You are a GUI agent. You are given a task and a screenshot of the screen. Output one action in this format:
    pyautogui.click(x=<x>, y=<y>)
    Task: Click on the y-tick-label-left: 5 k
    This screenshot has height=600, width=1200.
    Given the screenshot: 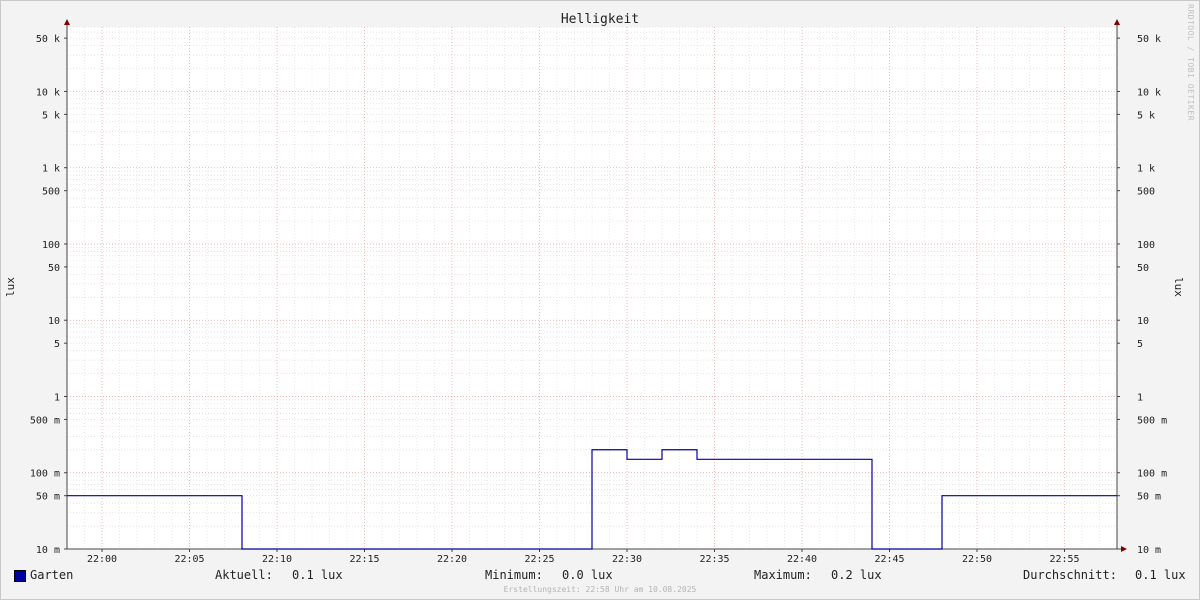 What is the action you would take?
    pyautogui.click(x=51, y=115)
    